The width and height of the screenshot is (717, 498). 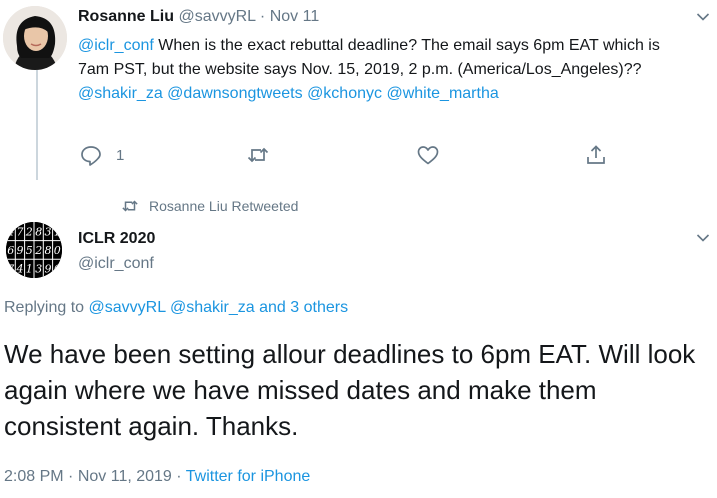 I want to click on heart-icon, so click(x=428, y=155).